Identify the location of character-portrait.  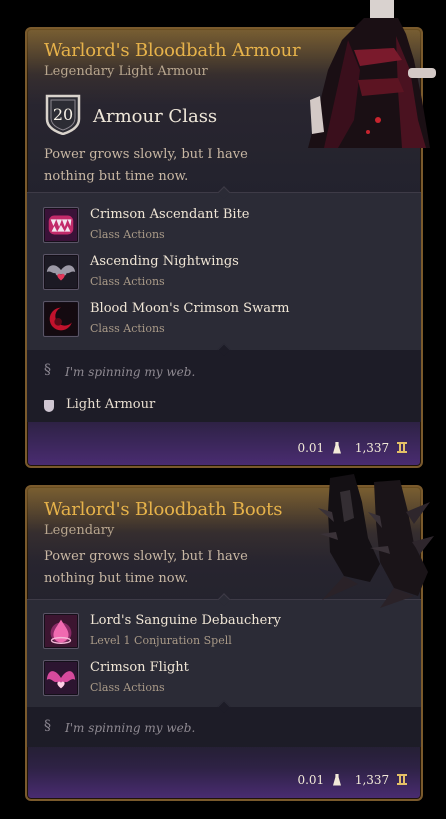
(372, 74).